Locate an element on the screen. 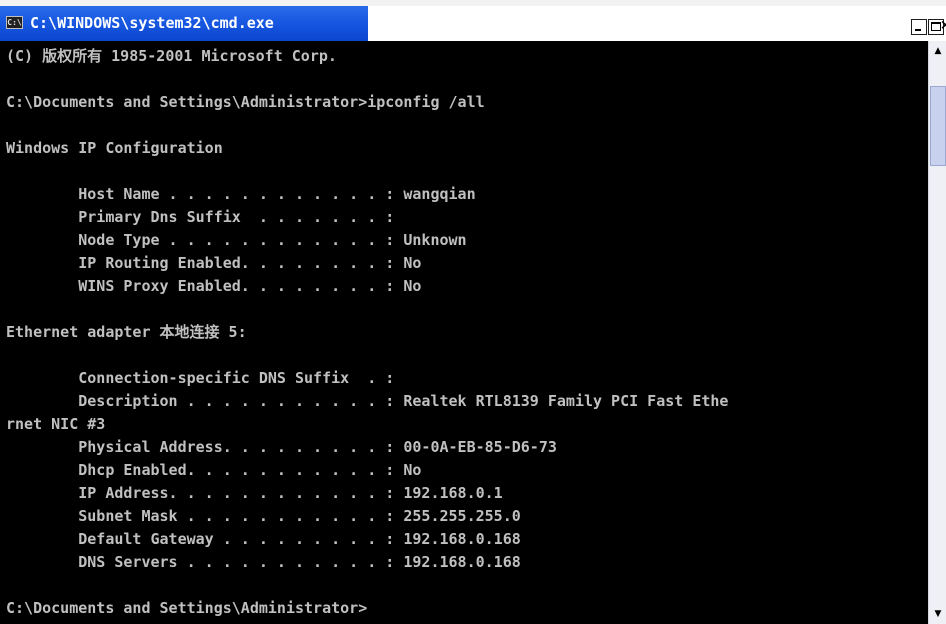 This screenshot has height=624, width=946. console-line: Ethernet adapter 本地连接 5: is located at coordinates (126, 332).